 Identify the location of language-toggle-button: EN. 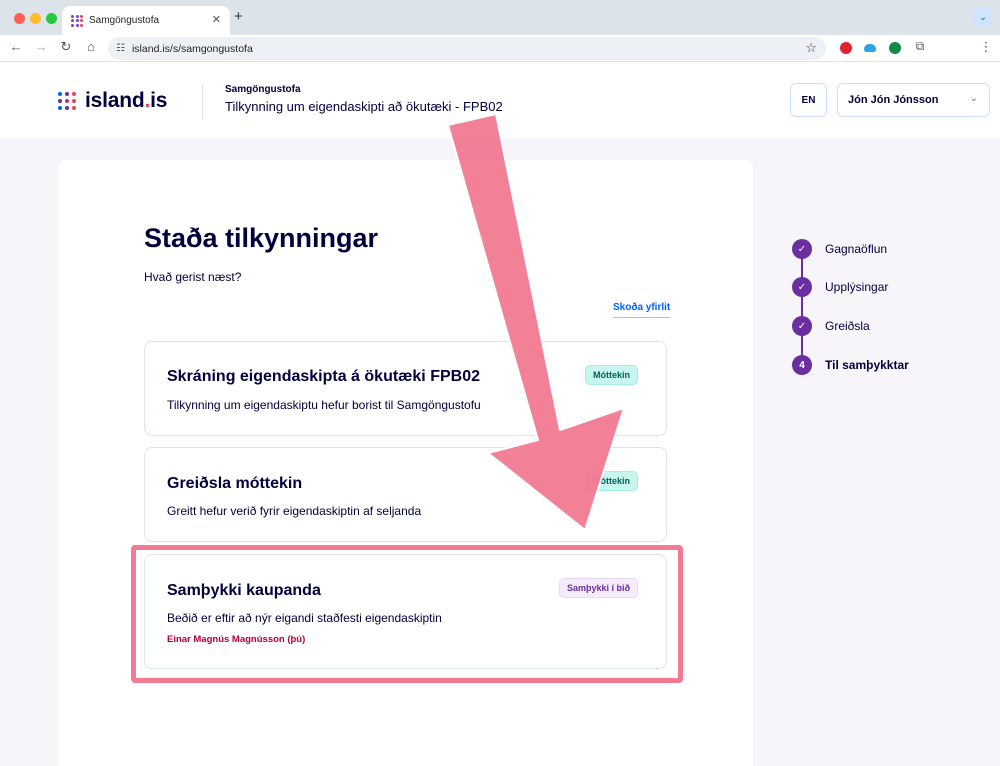
(808, 100).